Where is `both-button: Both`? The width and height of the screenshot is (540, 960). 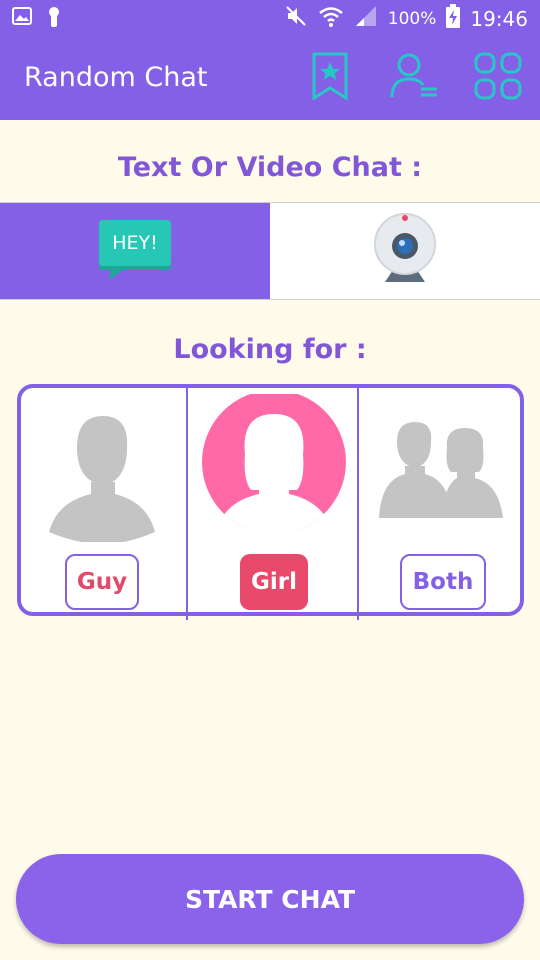
both-button: Both is located at coordinates (443, 582).